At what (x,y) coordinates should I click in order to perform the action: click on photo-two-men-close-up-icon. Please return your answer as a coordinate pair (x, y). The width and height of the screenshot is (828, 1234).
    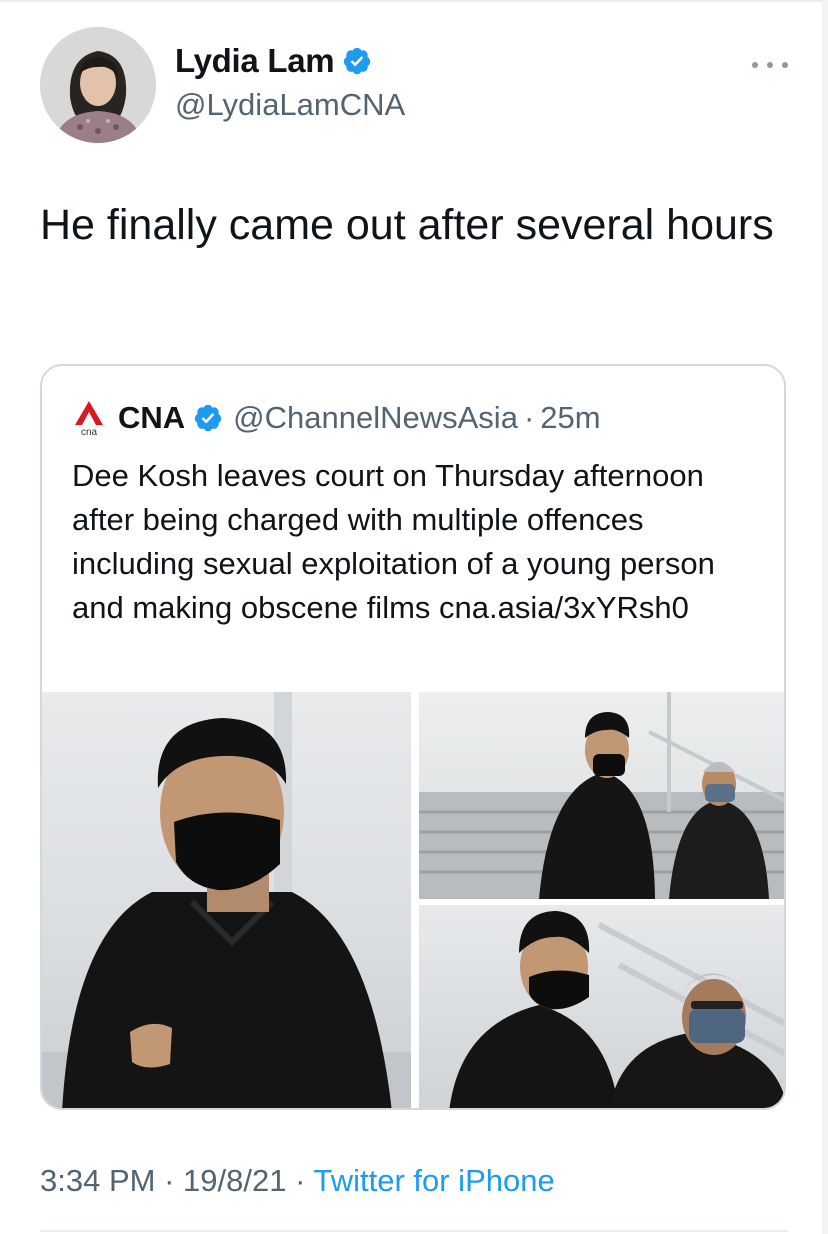
    Looking at the image, I should click on (616, 1009).